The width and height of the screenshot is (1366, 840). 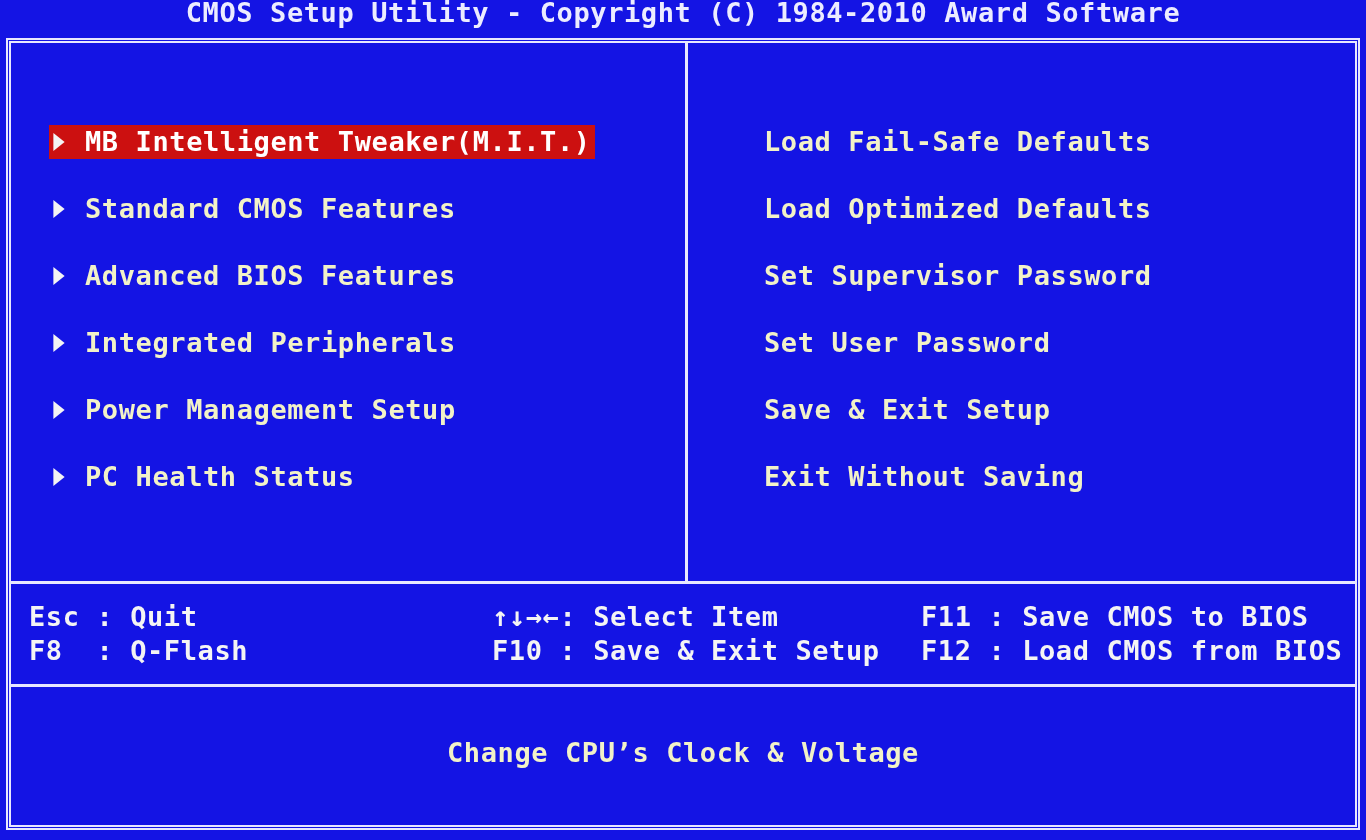 I want to click on menu-item: Set User Password, so click(x=909, y=343).